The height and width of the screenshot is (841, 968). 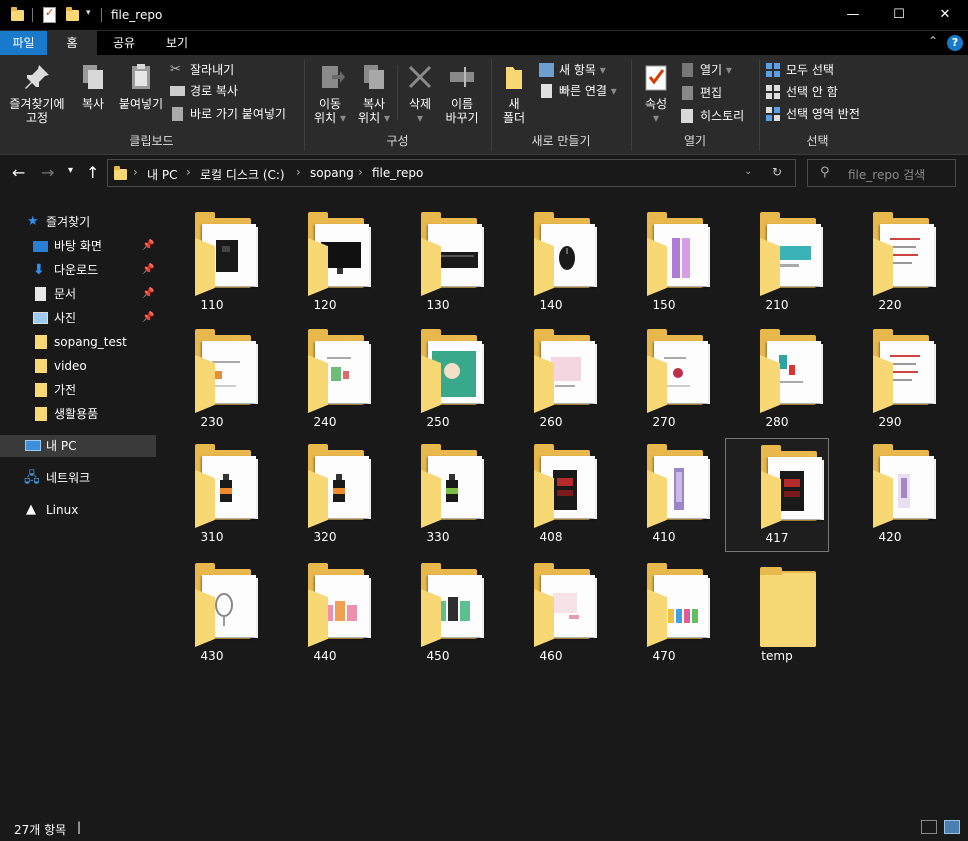 What do you see at coordinates (777, 263) in the screenshot?
I see `folder-item-210: 210` at bounding box center [777, 263].